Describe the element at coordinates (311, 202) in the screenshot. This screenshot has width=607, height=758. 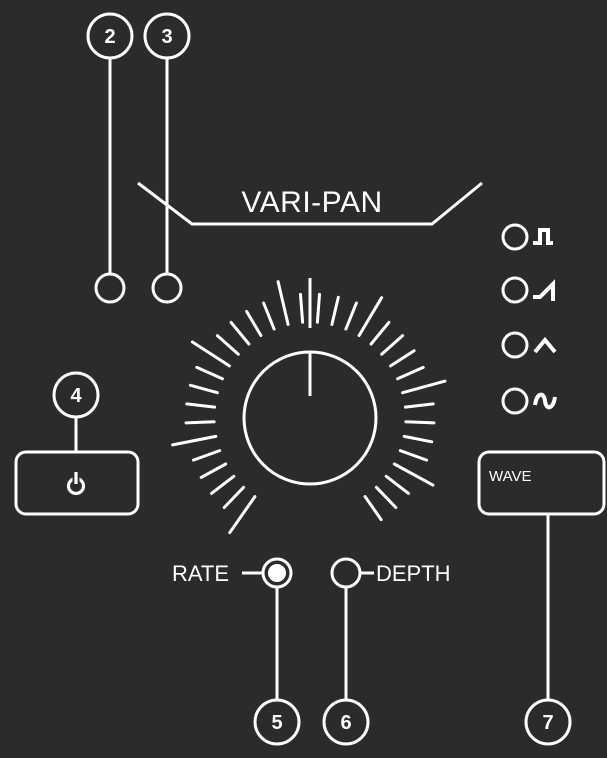
I see `title-label: VARI-PAN` at that location.